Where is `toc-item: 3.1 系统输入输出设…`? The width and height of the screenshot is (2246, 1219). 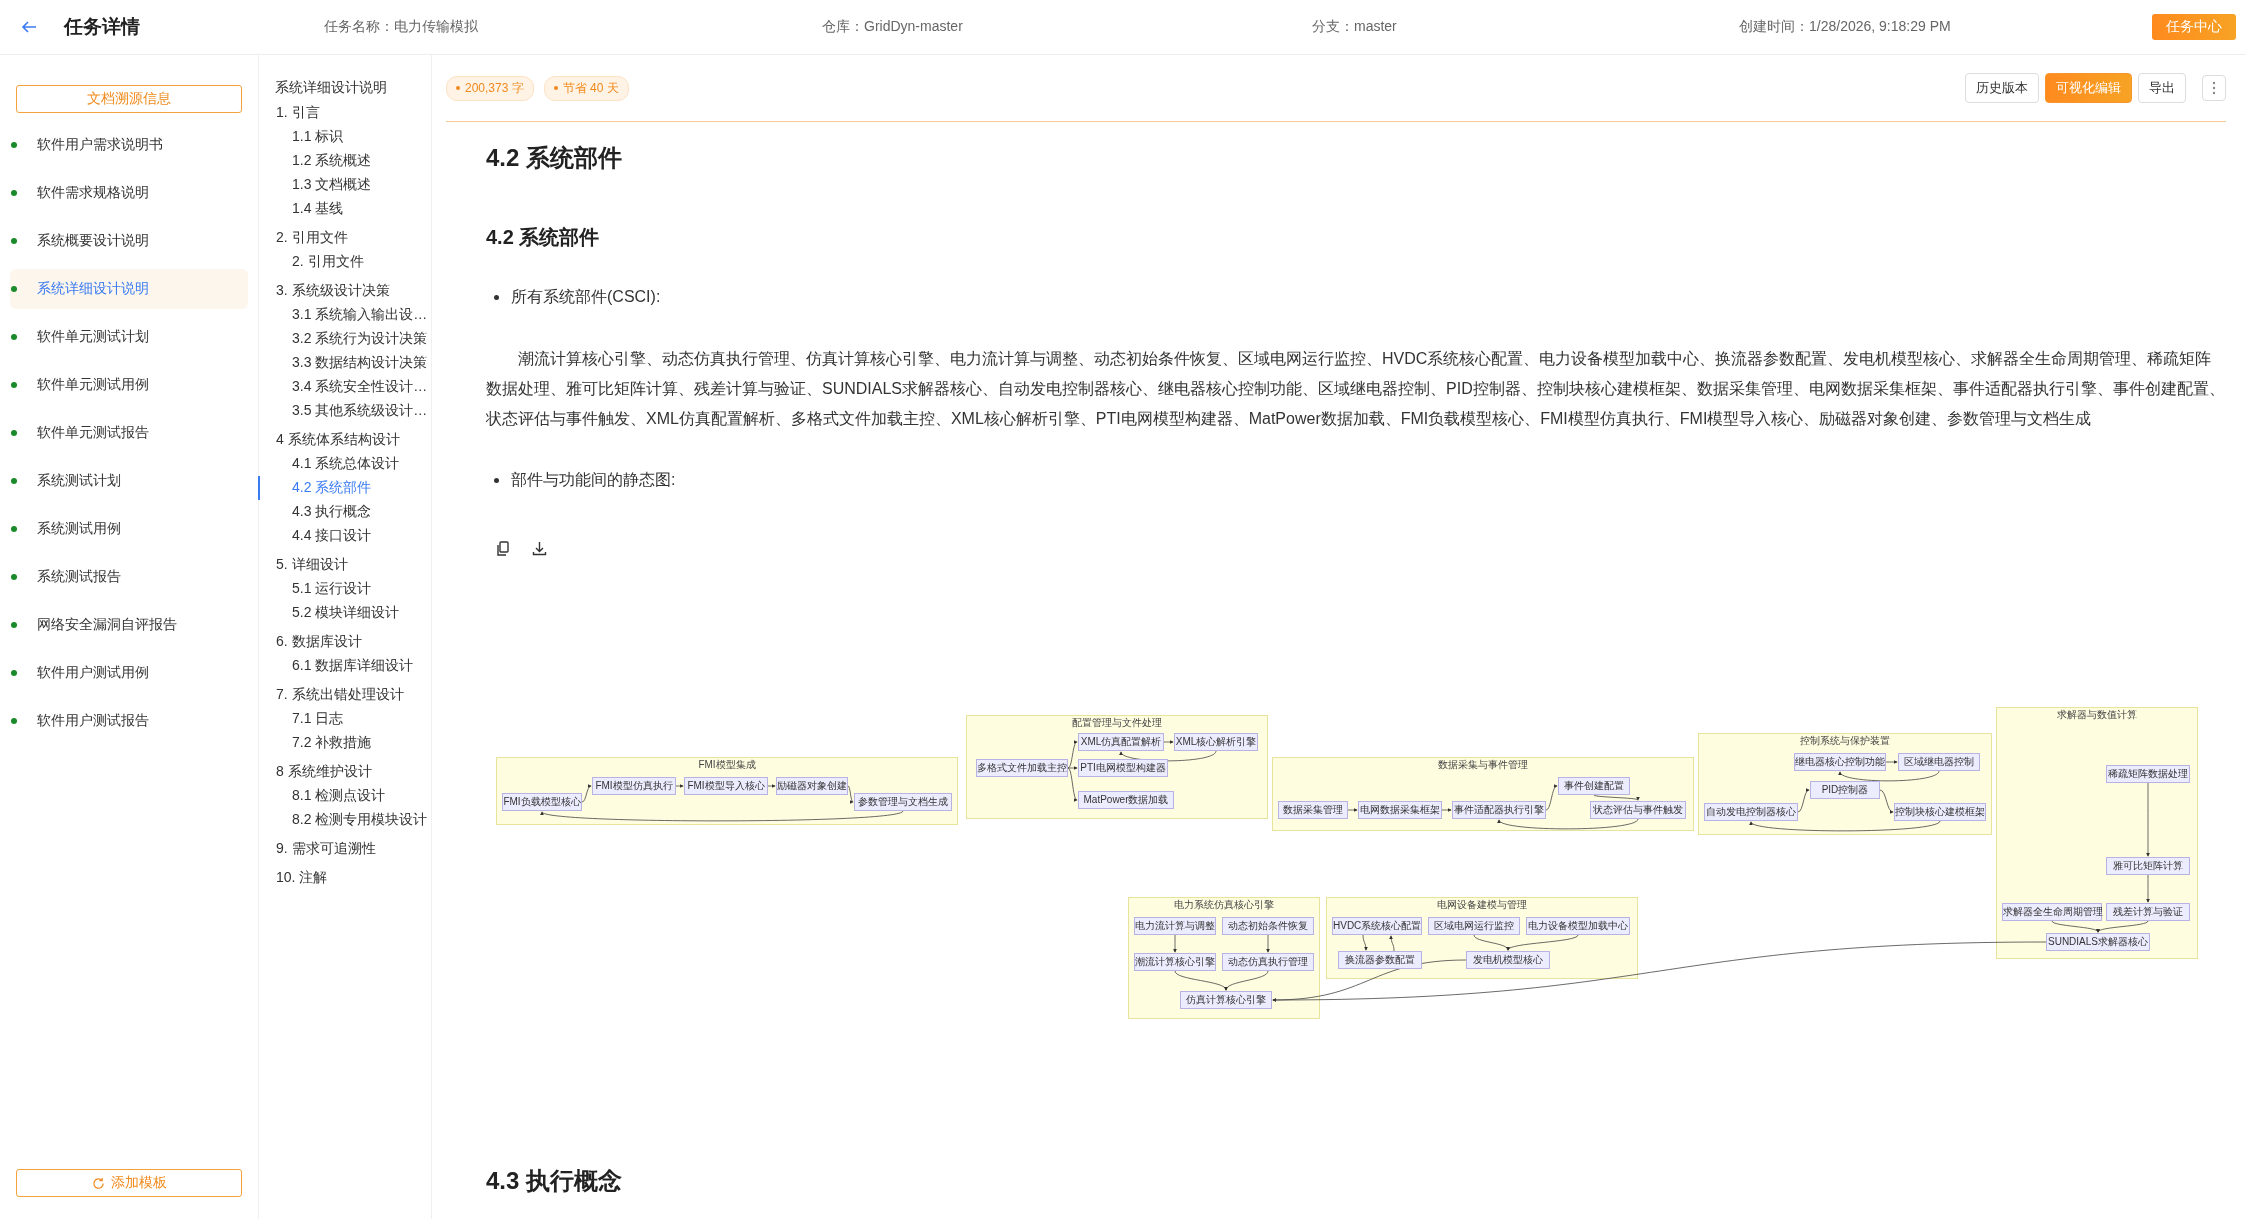 toc-item: 3.1 系统输入输出设… is located at coordinates (344, 315).